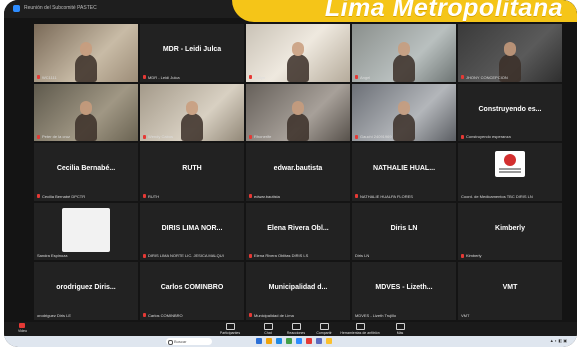  I want to click on participant-tile: Construyendo es... Construyendo esperanza, so click(510, 112).